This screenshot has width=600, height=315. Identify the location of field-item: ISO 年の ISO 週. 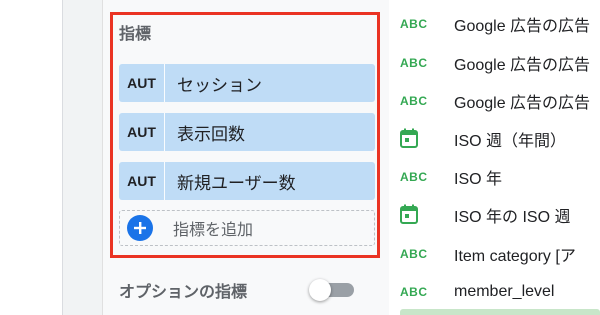
(500, 215).